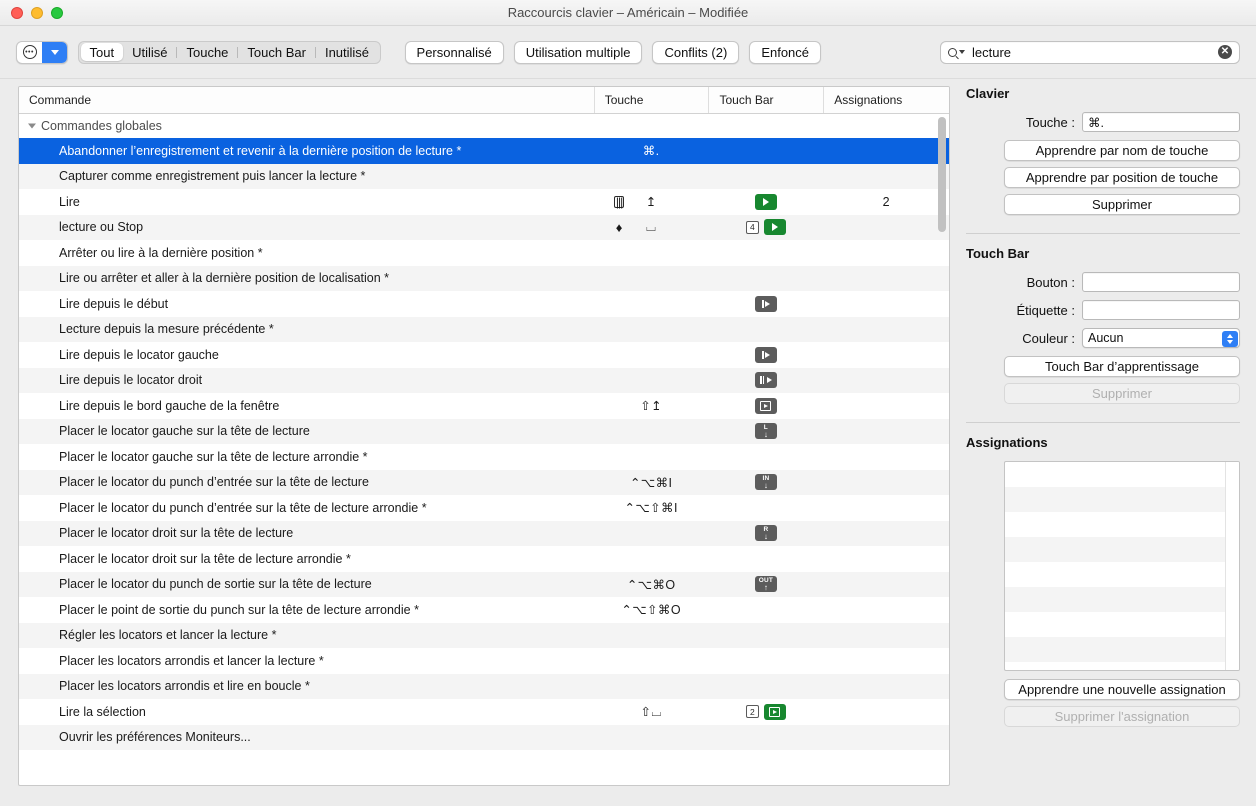 The image size is (1256, 806). Describe the element at coordinates (131, 380) in the screenshot. I see `row-command-label: Lire depuis le locator droit` at that location.